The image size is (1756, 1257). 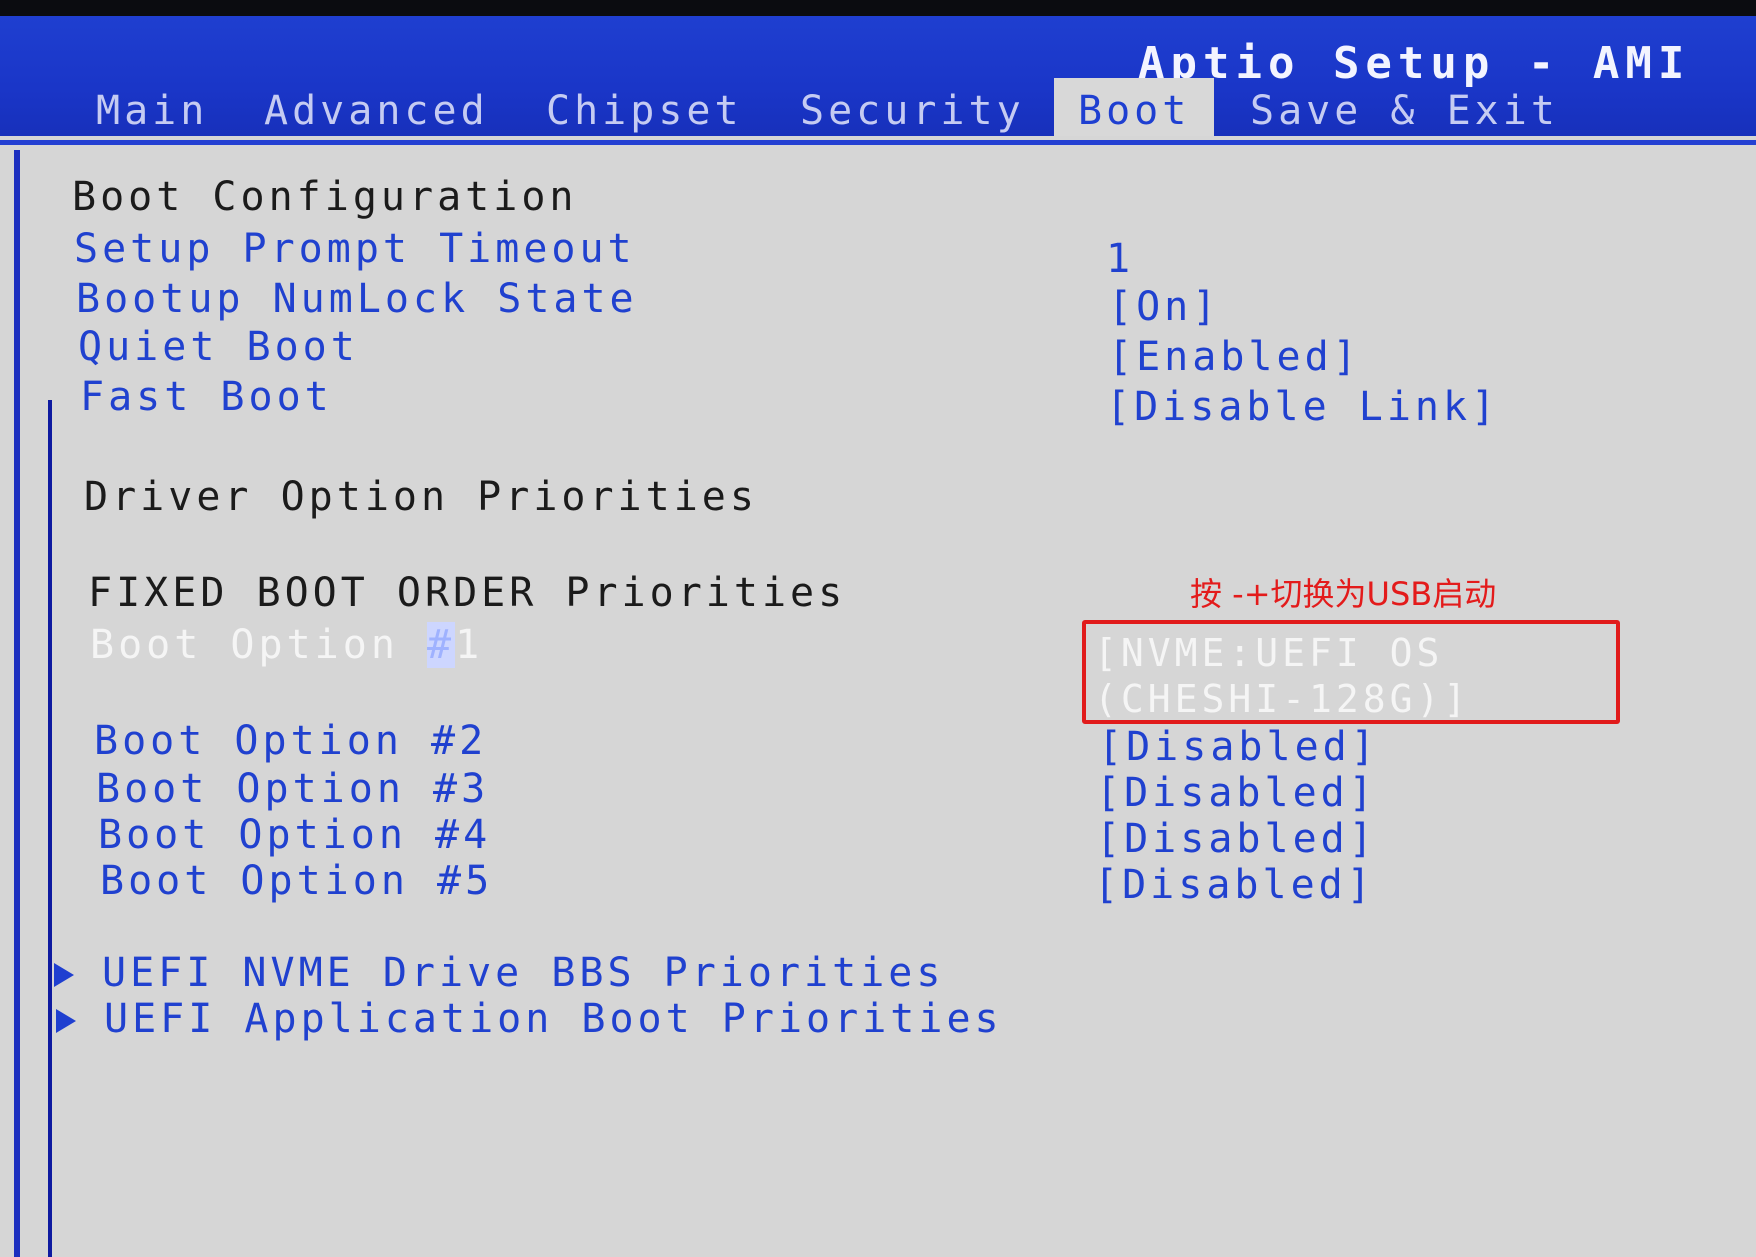 What do you see at coordinates (469, 645) in the screenshot?
I see `boot-option-1-number: 1` at bounding box center [469, 645].